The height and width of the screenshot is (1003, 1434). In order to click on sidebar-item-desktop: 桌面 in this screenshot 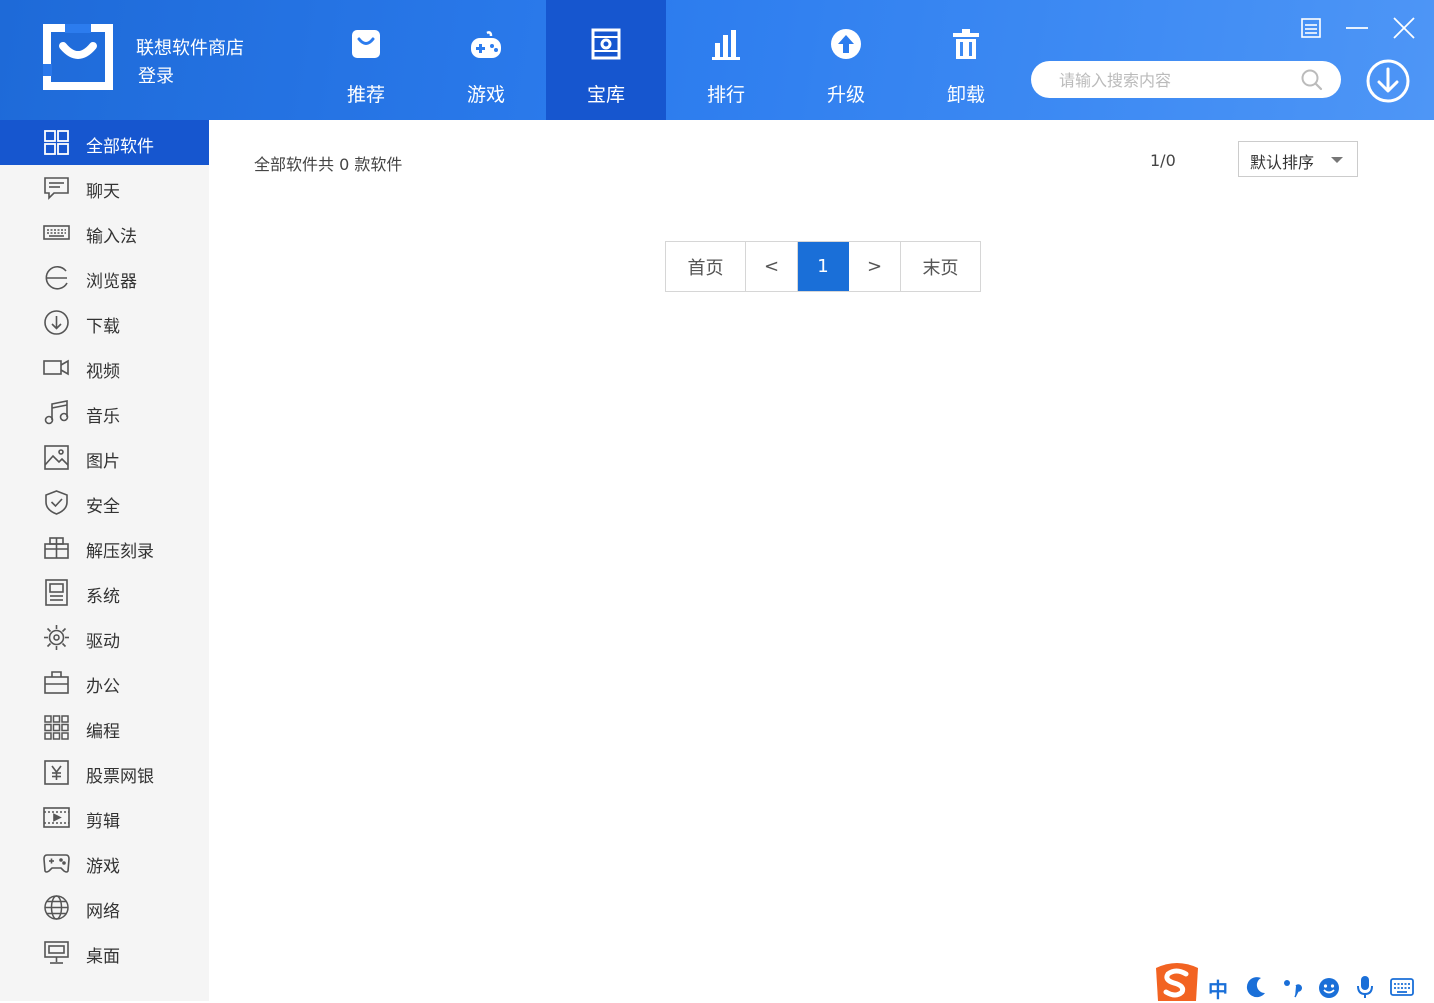, I will do `click(104, 952)`.